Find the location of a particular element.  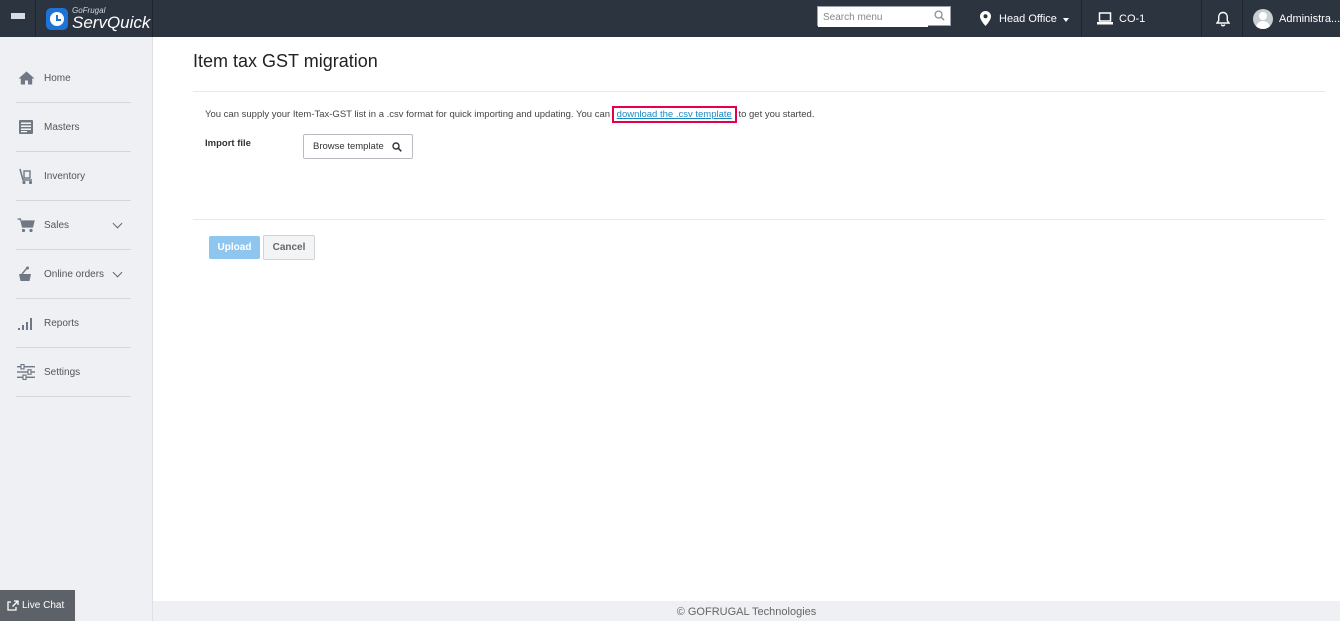

browse-template-button: Browse template is located at coordinates (358, 146).